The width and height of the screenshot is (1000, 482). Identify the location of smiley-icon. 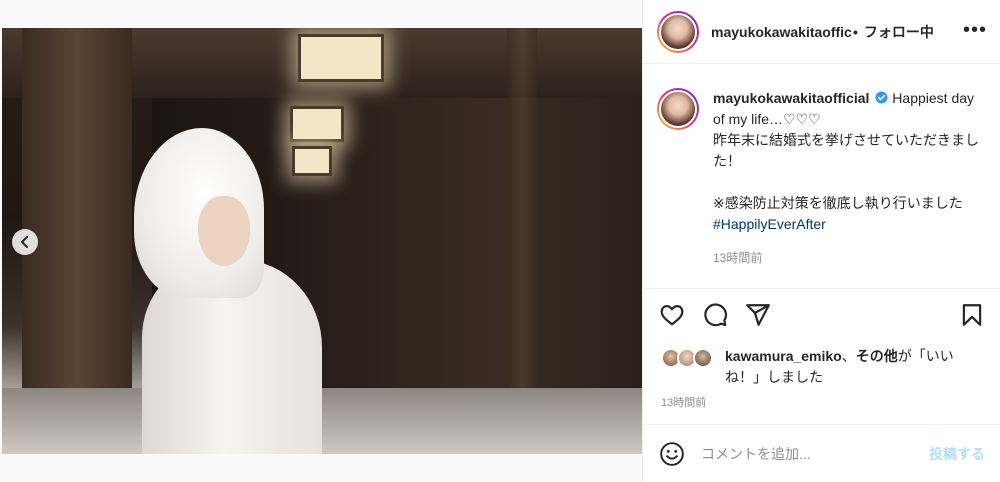
(672, 454).